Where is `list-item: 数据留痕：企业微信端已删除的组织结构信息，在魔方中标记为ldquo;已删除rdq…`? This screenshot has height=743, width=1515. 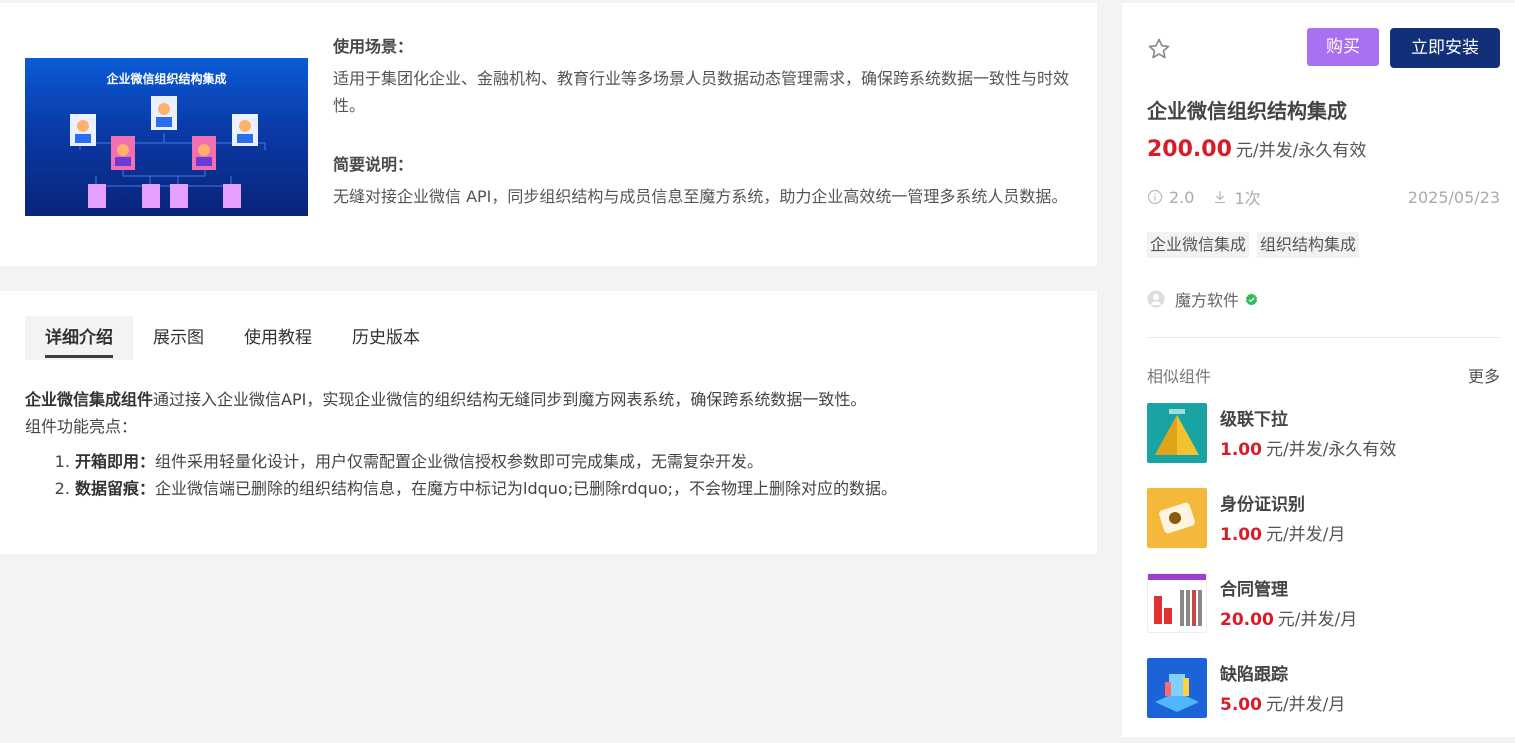
list-item: 数据留痕：企业微信端已删除的组织结构信息，在魔方中标记为ldquo;已删除rdq… is located at coordinates (580, 488).